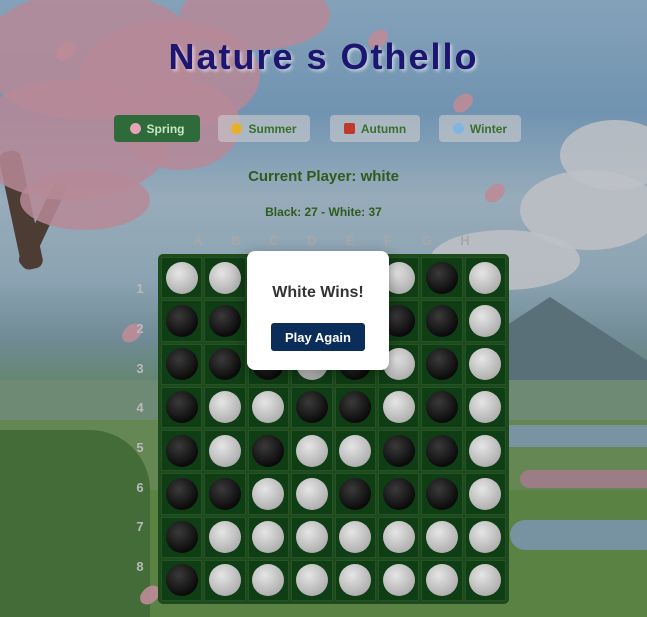 Image resolution: width=647 pixels, height=617 pixels. What do you see at coordinates (465, 240) in the screenshot?
I see `column-label: H` at bounding box center [465, 240].